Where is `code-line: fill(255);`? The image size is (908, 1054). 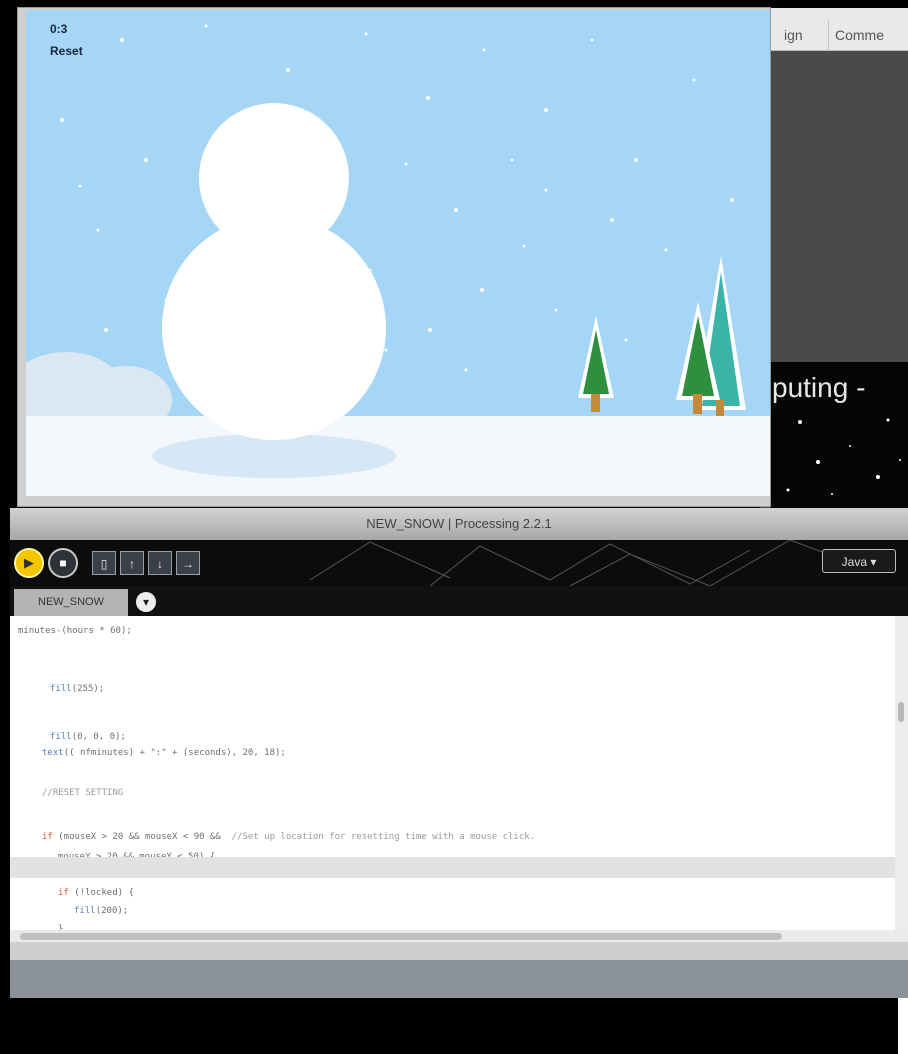 code-line: fill(255); is located at coordinates (57, 689).